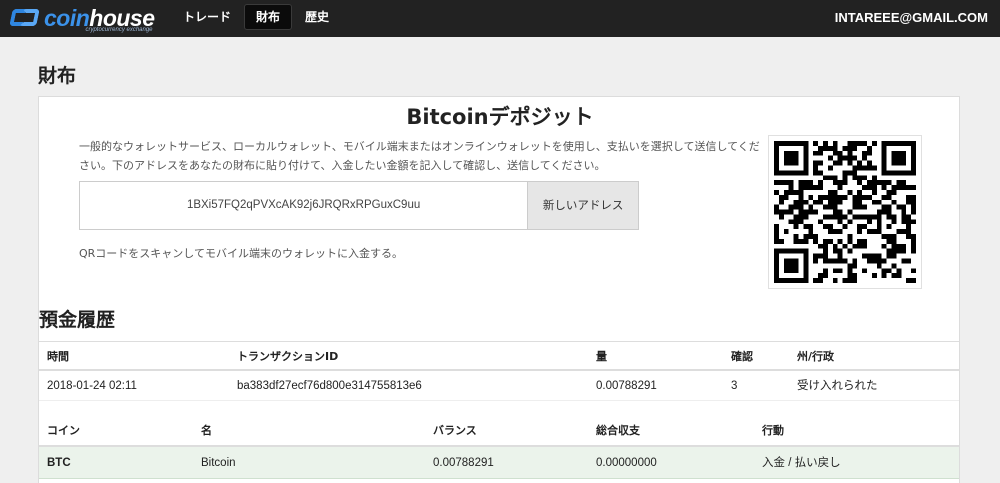  Describe the element at coordinates (626, 386) in the screenshot. I see `cell-amount: 0.00788291` at that location.